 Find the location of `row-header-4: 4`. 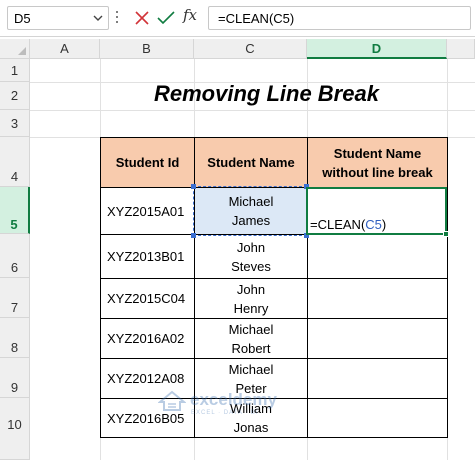

row-header-4: 4 is located at coordinates (15, 162).